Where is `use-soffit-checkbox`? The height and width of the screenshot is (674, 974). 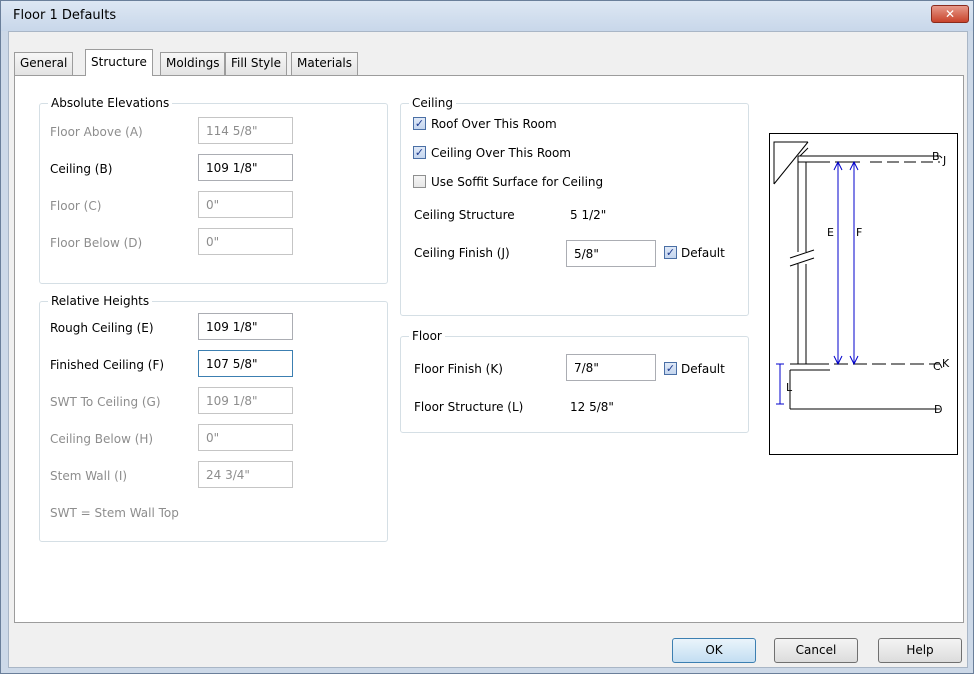
use-soffit-checkbox is located at coordinates (419, 181).